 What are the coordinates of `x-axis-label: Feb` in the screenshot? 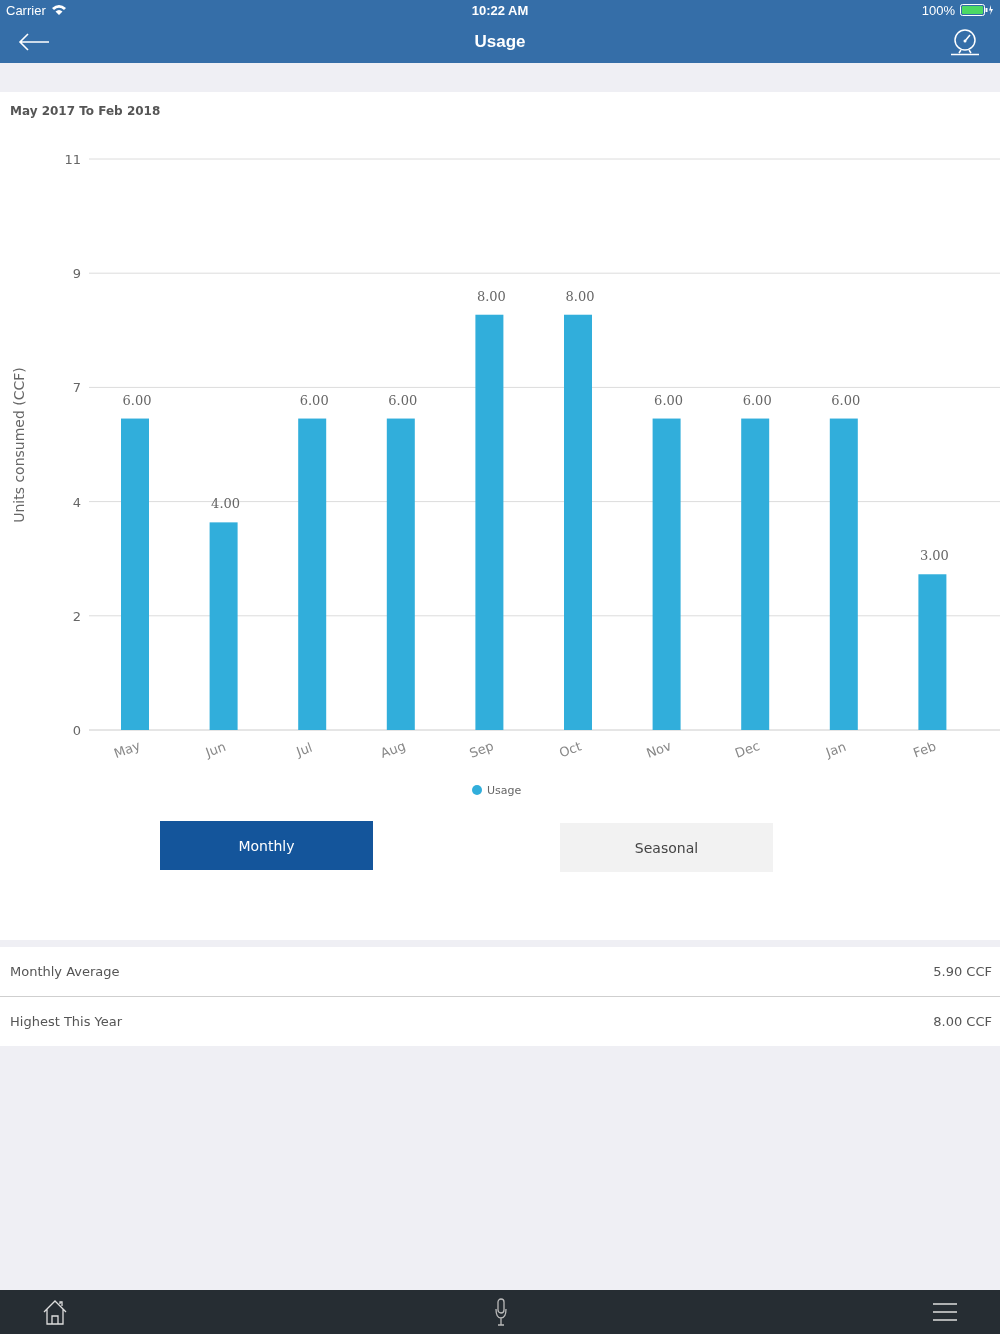 It's located at (924, 749).